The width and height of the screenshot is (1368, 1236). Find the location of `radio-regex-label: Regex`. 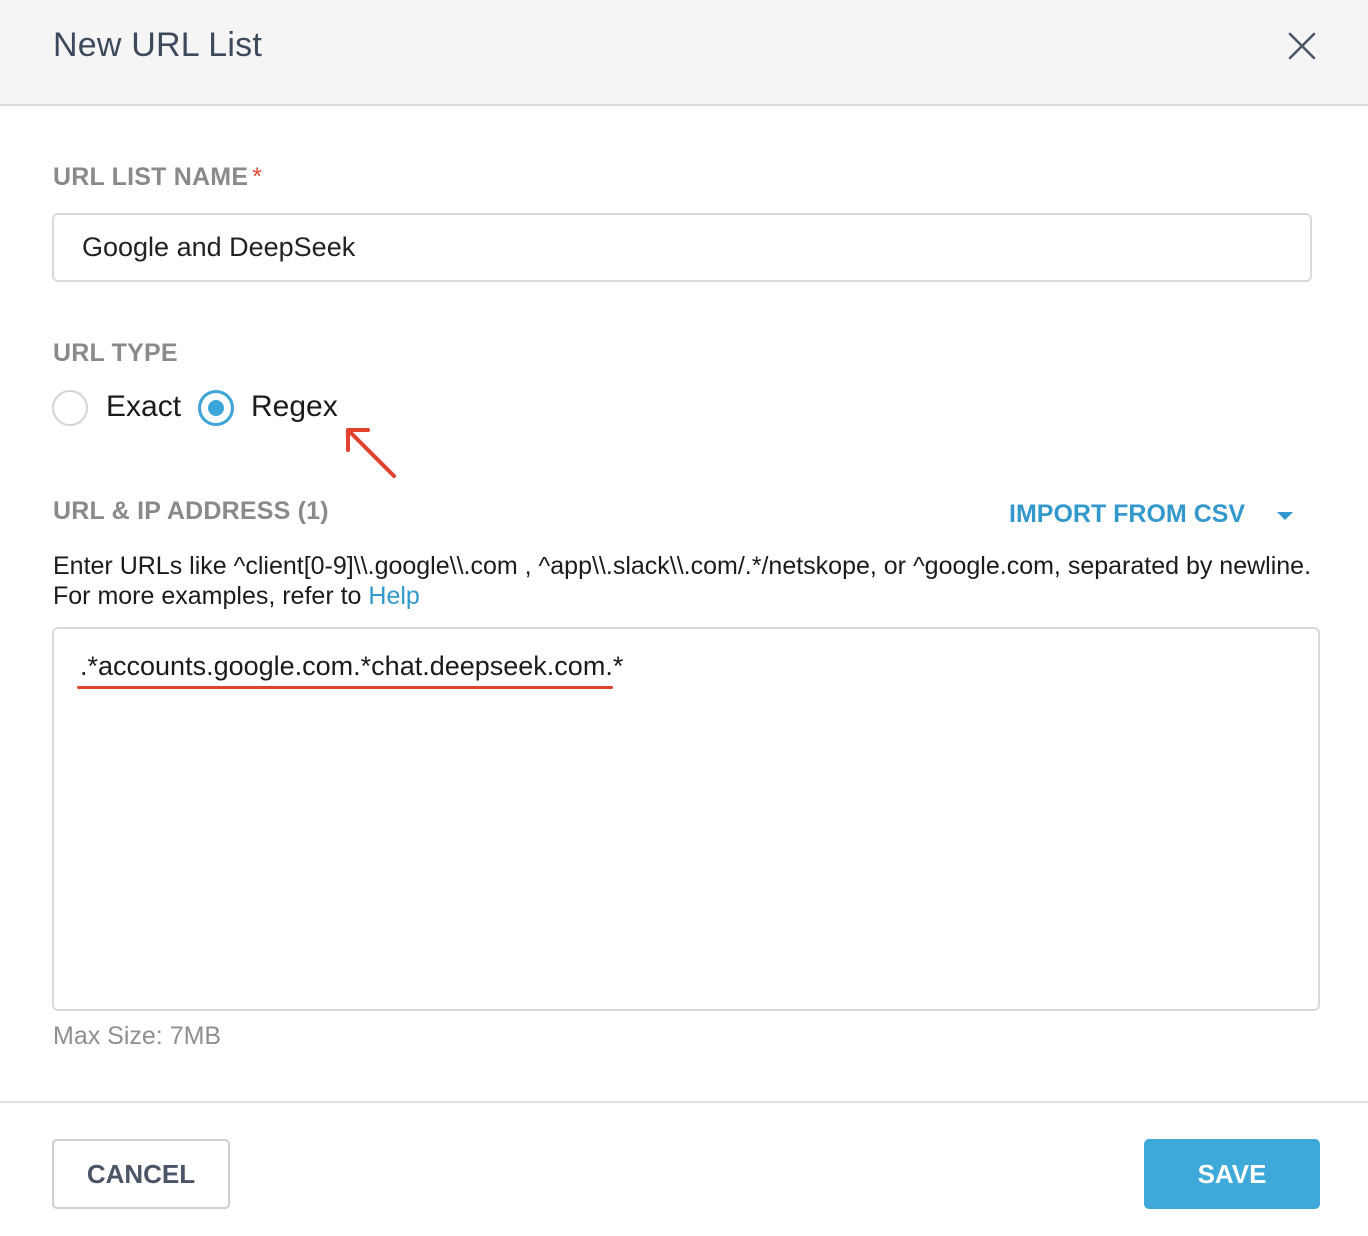

radio-regex-label: Regex is located at coordinates (294, 407).